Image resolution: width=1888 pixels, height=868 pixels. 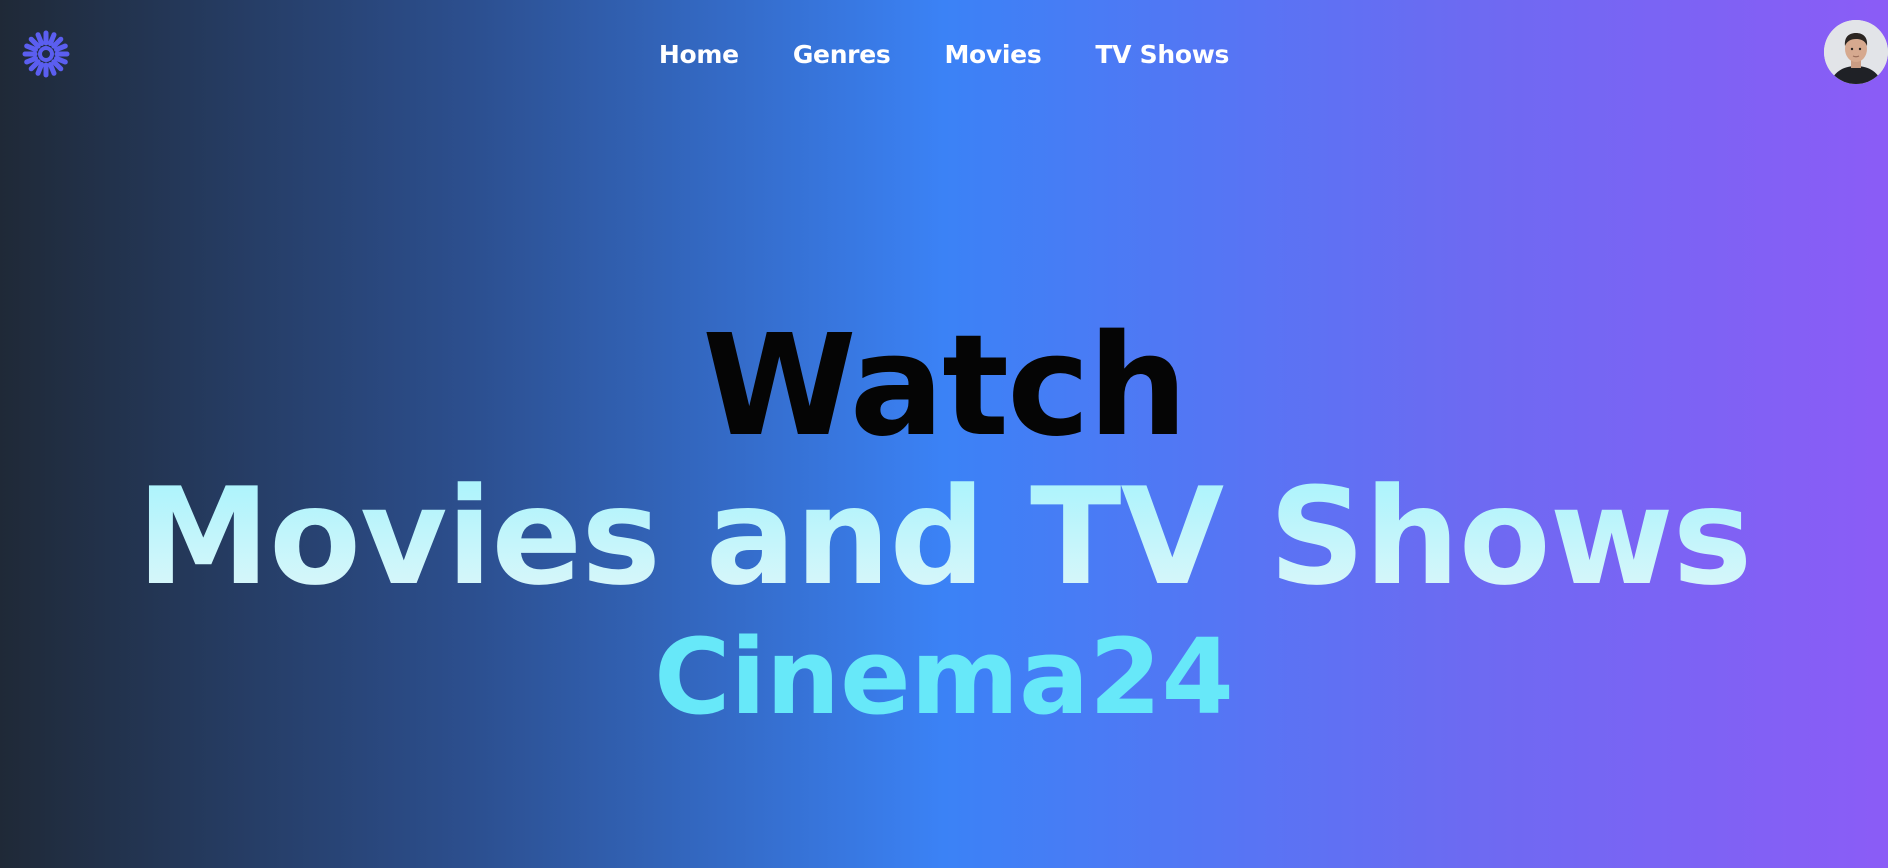 I want to click on main-nav: Home Genres Movies TV Shows, so click(x=944, y=54).